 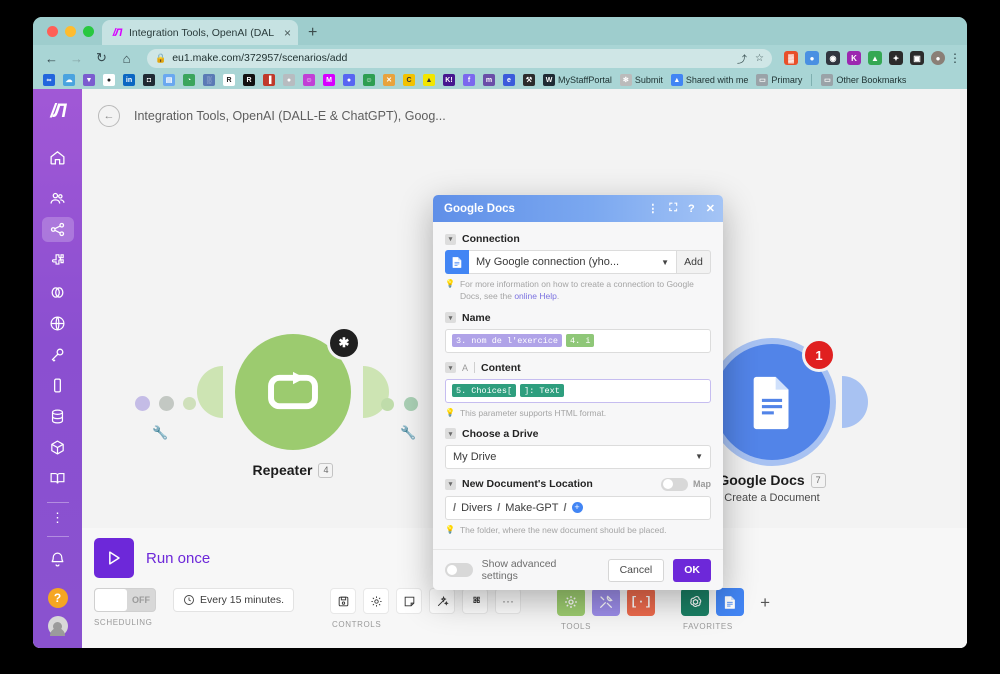 I want to click on close-window-button, so click(x=52, y=31).